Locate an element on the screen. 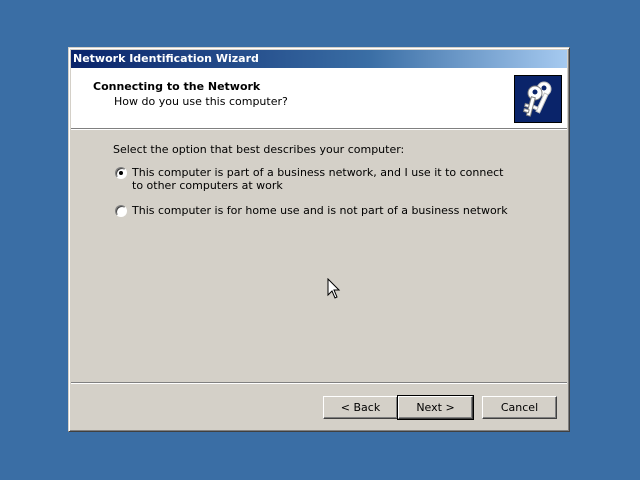 The width and height of the screenshot is (640, 480). page-title: Connecting to the Network is located at coordinates (177, 86).